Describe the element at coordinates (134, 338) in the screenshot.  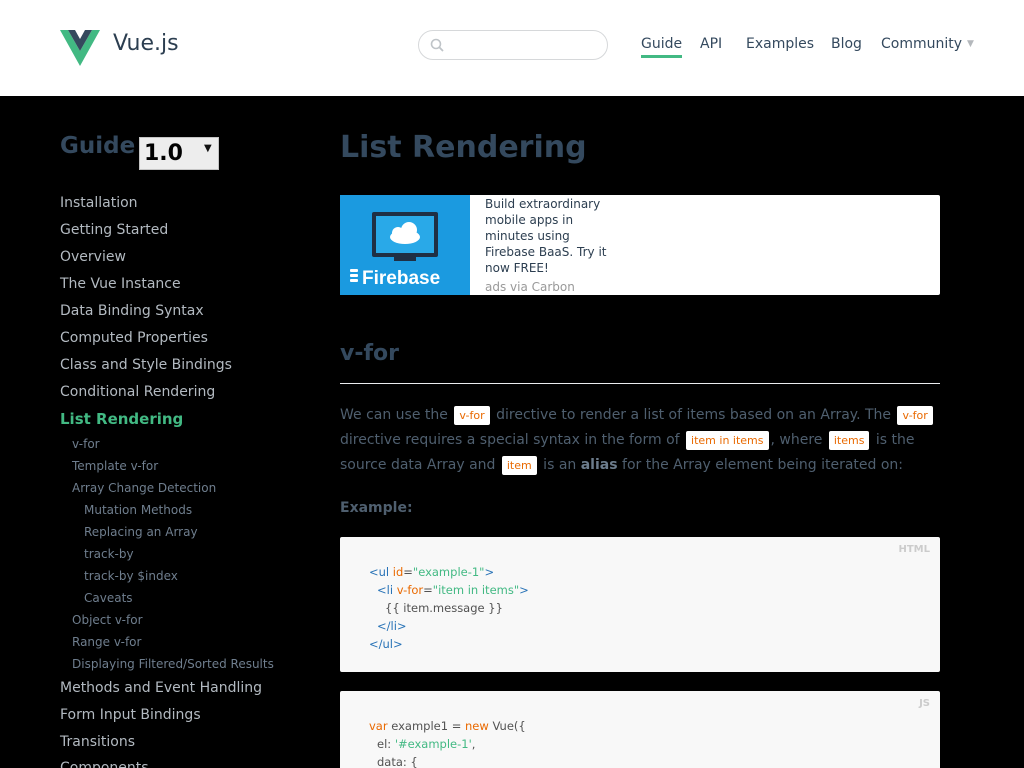
I see `sidebar-item-computed: Computed Properties` at that location.